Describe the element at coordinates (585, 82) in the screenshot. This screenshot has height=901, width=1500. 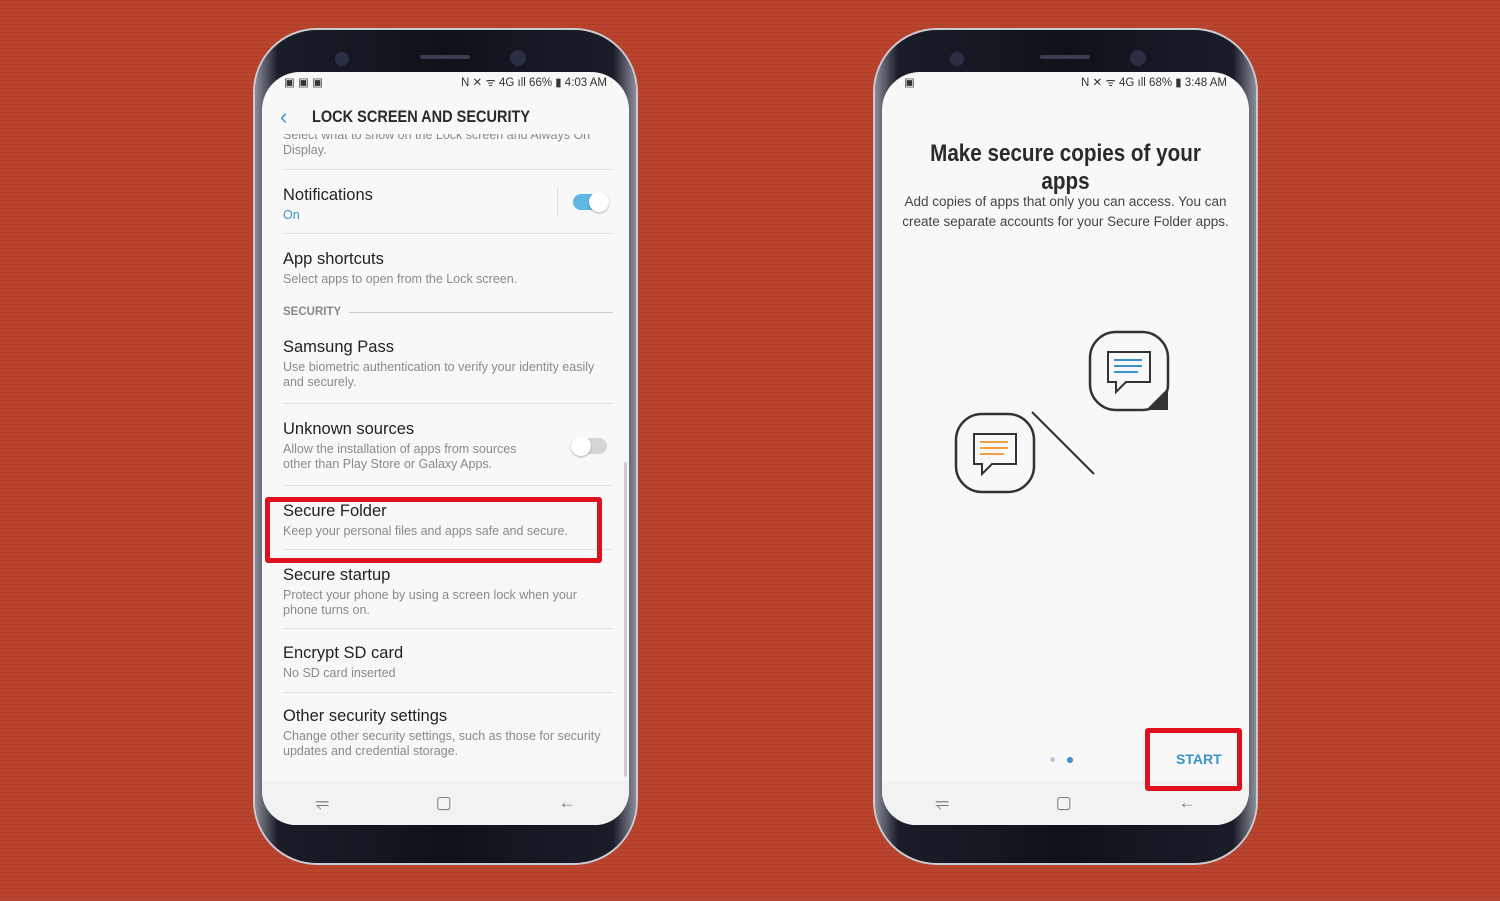
I see `clock: 4:03 AM` at that location.